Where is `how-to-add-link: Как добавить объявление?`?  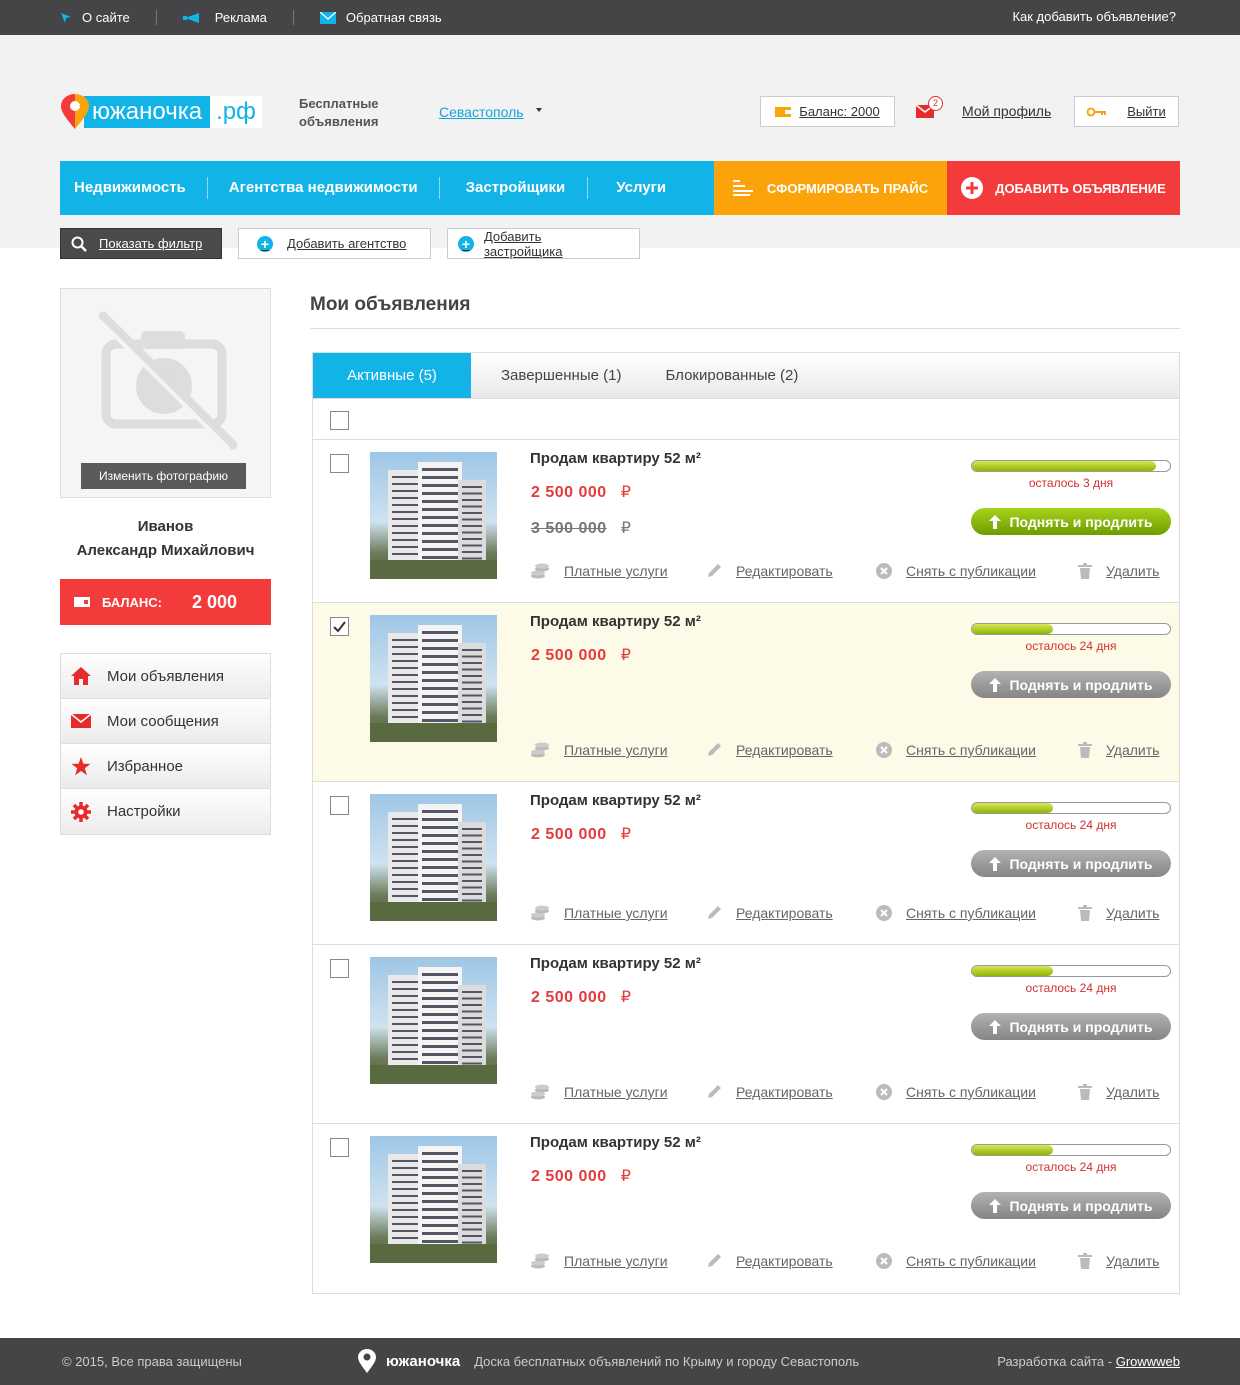 how-to-add-link: Как добавить объявление? is located at coordinates (1094, 16).